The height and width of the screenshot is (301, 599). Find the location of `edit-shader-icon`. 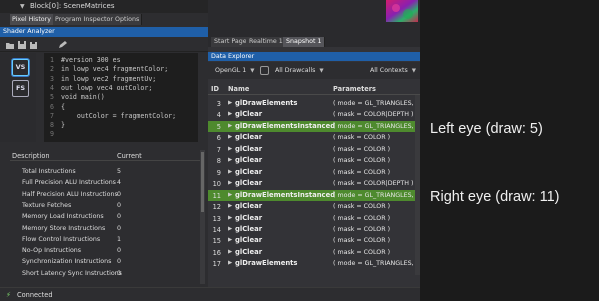

edit-shader-icon is located at coordinates (63, 45).